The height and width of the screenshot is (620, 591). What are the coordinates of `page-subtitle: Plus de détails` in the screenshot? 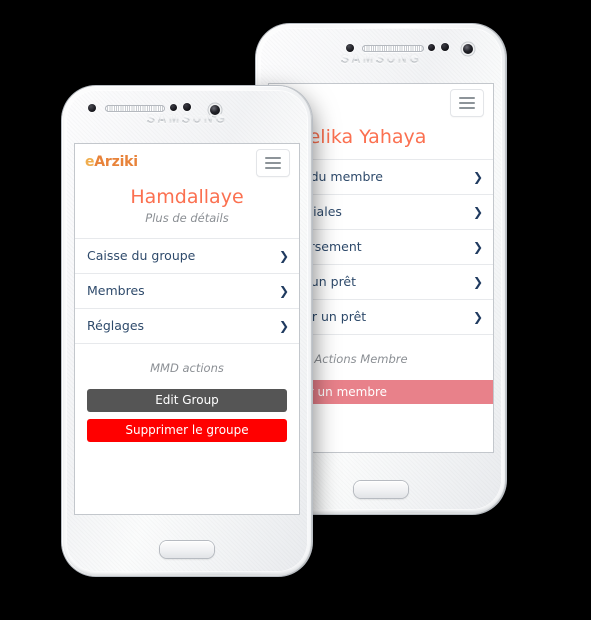 It's located at (187, 218).